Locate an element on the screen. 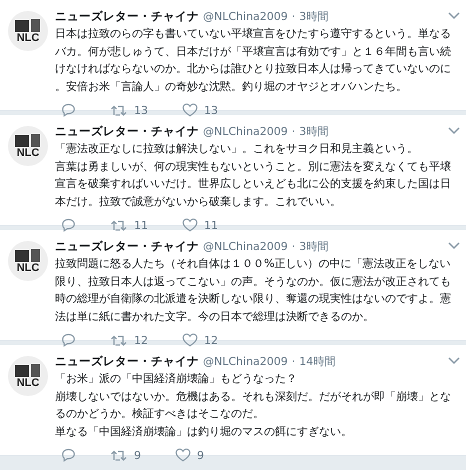  retweet-count: 9 is located at coordinates (137, 455).